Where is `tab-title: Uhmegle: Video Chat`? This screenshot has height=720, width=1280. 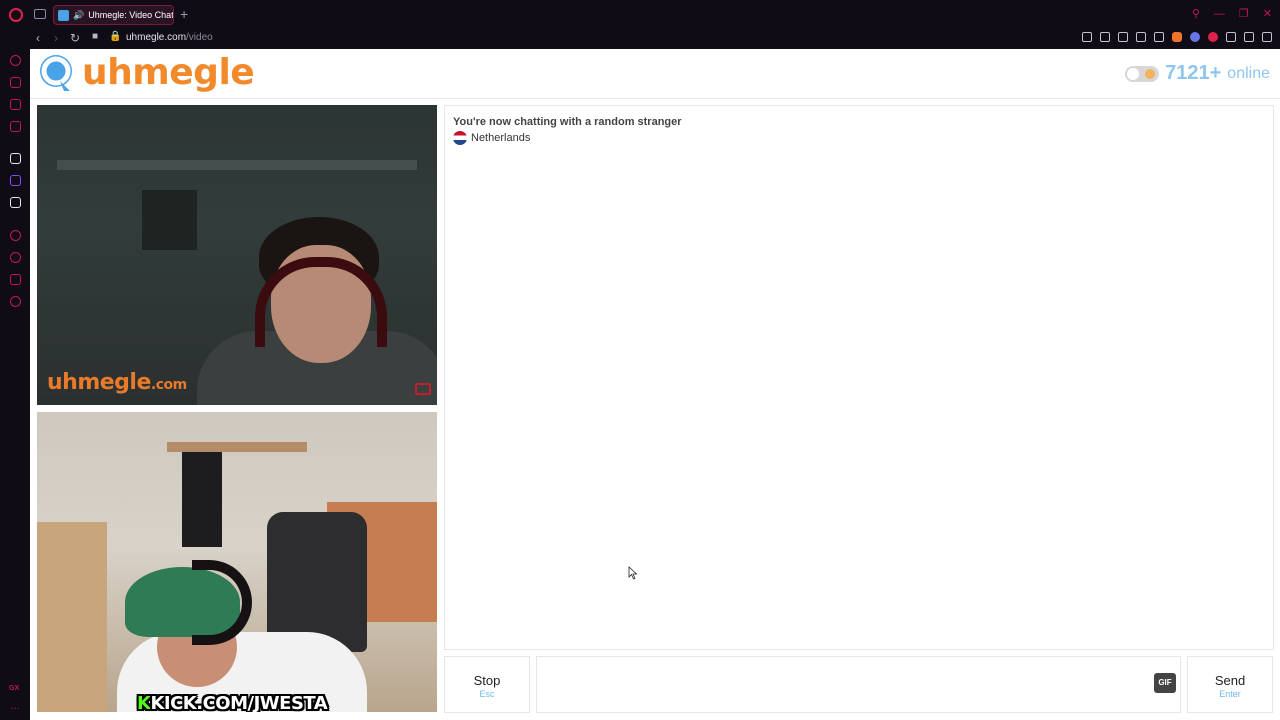
tab-title: Uhmegle: Video Chat is located at coordinates (131, 15).